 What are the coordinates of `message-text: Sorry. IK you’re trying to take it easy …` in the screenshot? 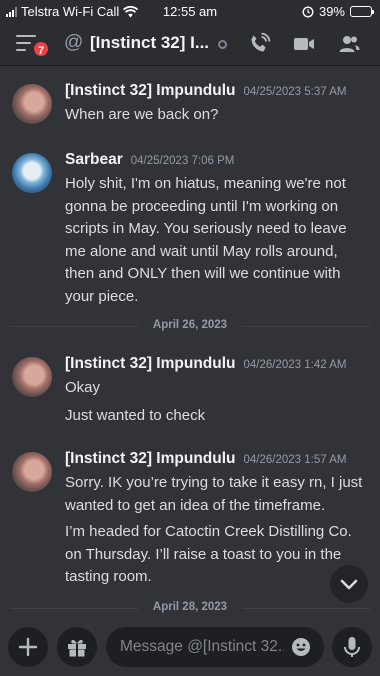 It's located at (214, 494).